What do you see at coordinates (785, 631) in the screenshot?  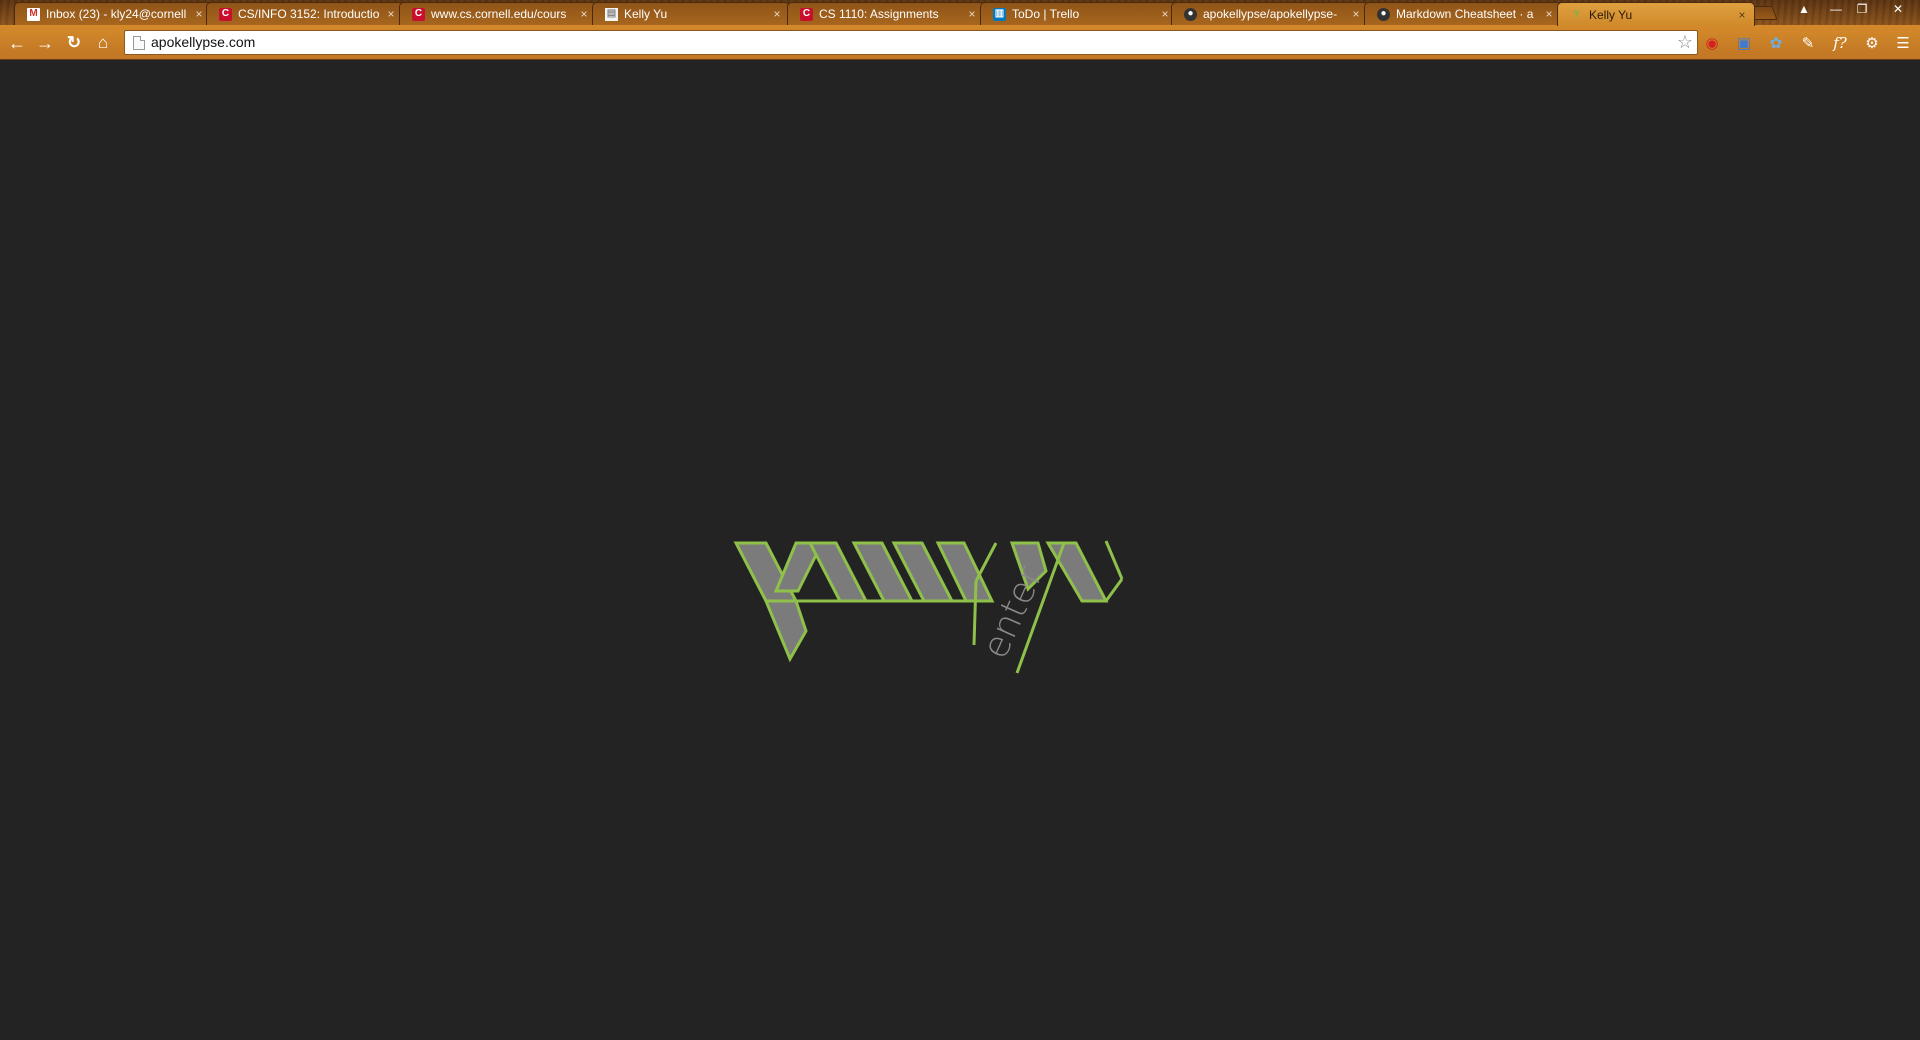 I see `logo-bar-k2` at bounding box center [785, 631].